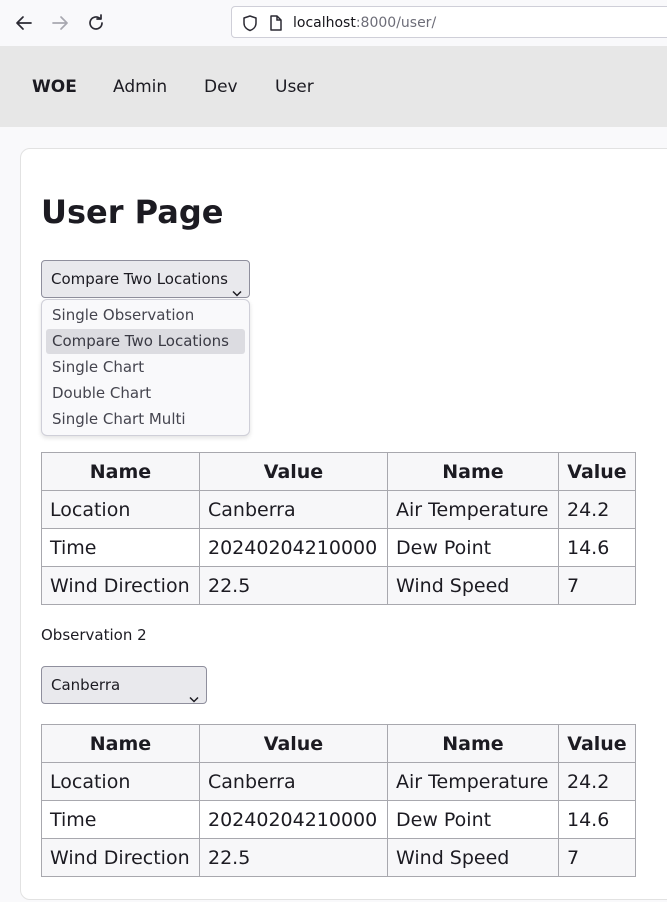 Image resolution: width=667 pixels, height=902 pixels. I want to click on url-host: localhost, so click(324, 23).